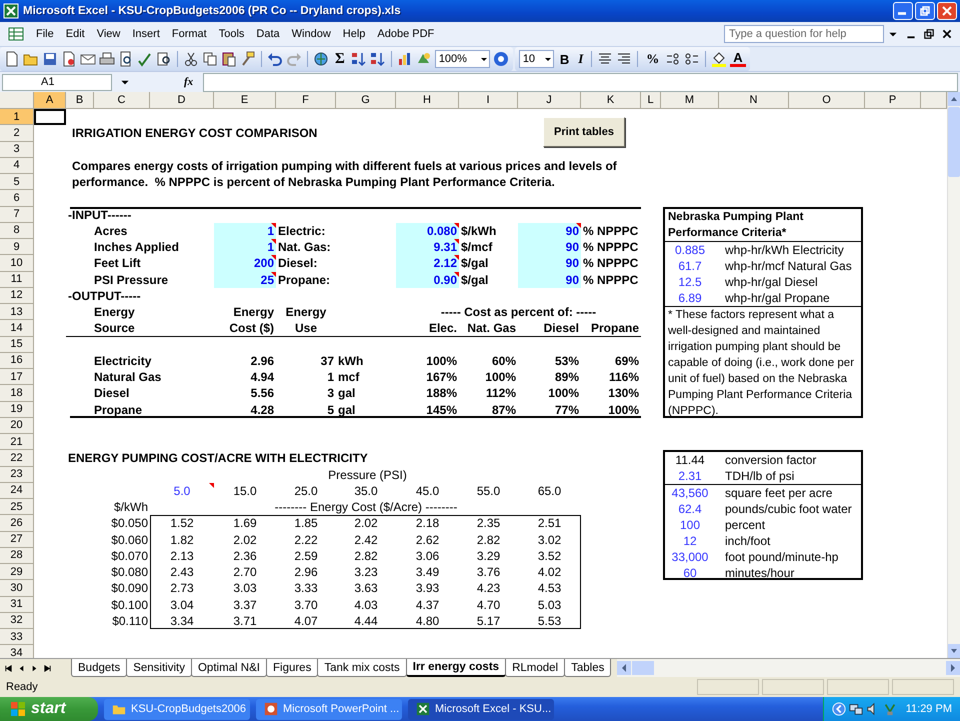 This screenshot has width=960, height=721. What do you see at coordinates (535, 668) in the screenshot?
I see `sheet-tab: RLmodel` at bounding box center [535, 668].